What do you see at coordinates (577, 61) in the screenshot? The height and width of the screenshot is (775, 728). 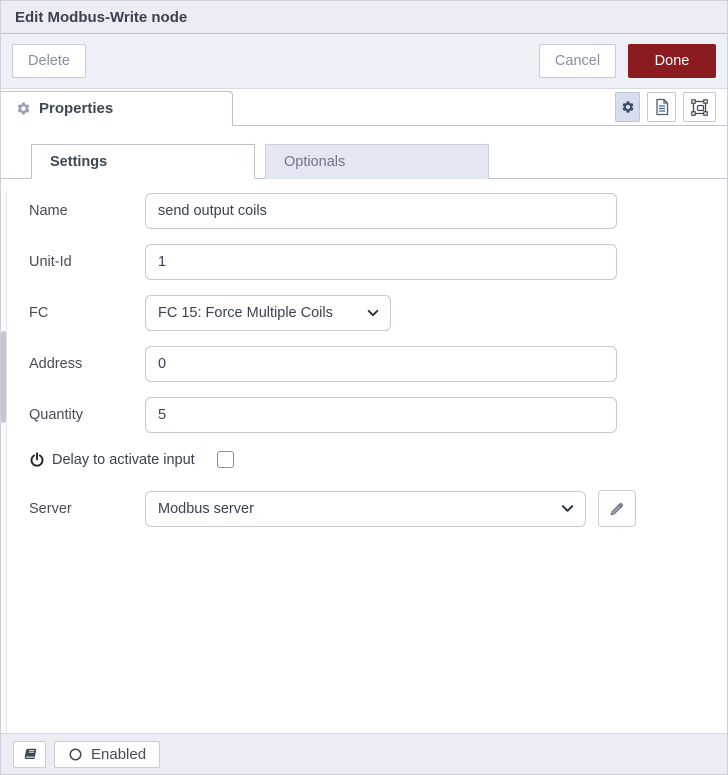 I see `cancel-button: Cancel` at bounding box center [577, 61].